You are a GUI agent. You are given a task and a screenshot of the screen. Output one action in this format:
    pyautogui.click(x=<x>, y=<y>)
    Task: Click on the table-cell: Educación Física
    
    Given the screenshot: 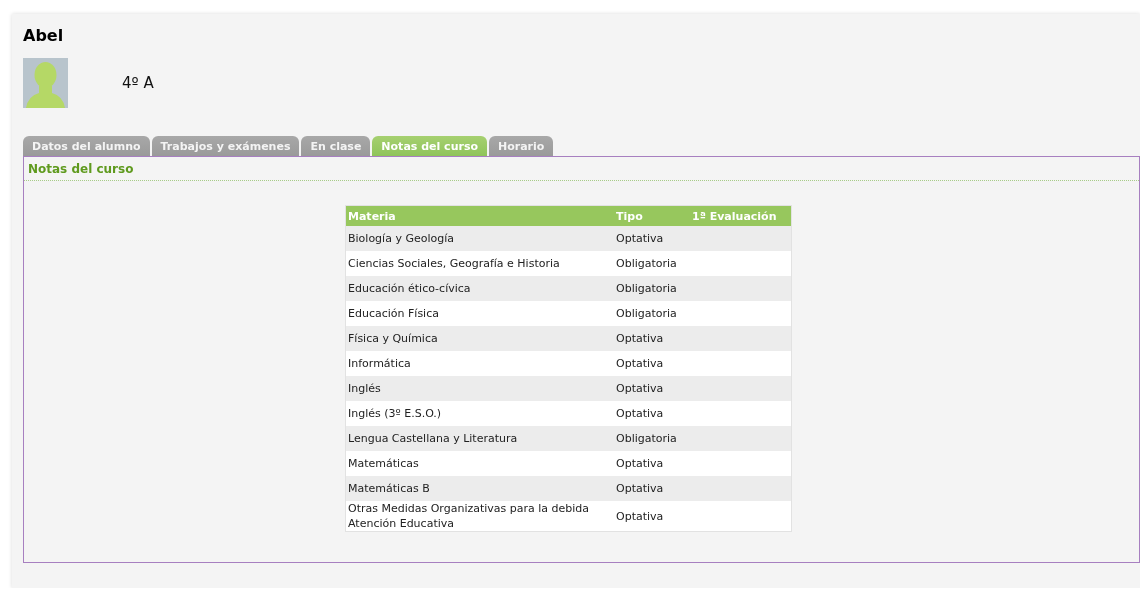 What is the action you would take?
    pyautogui.click(x=479, y=313)
    